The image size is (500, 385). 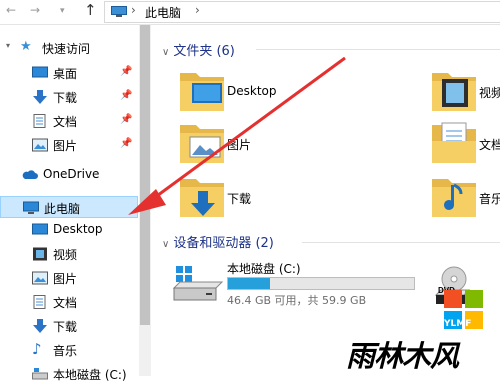 I want to click on sidebar-item-pc-drive-c: 本地磁盘 (C:), so click(x=69, y=374).